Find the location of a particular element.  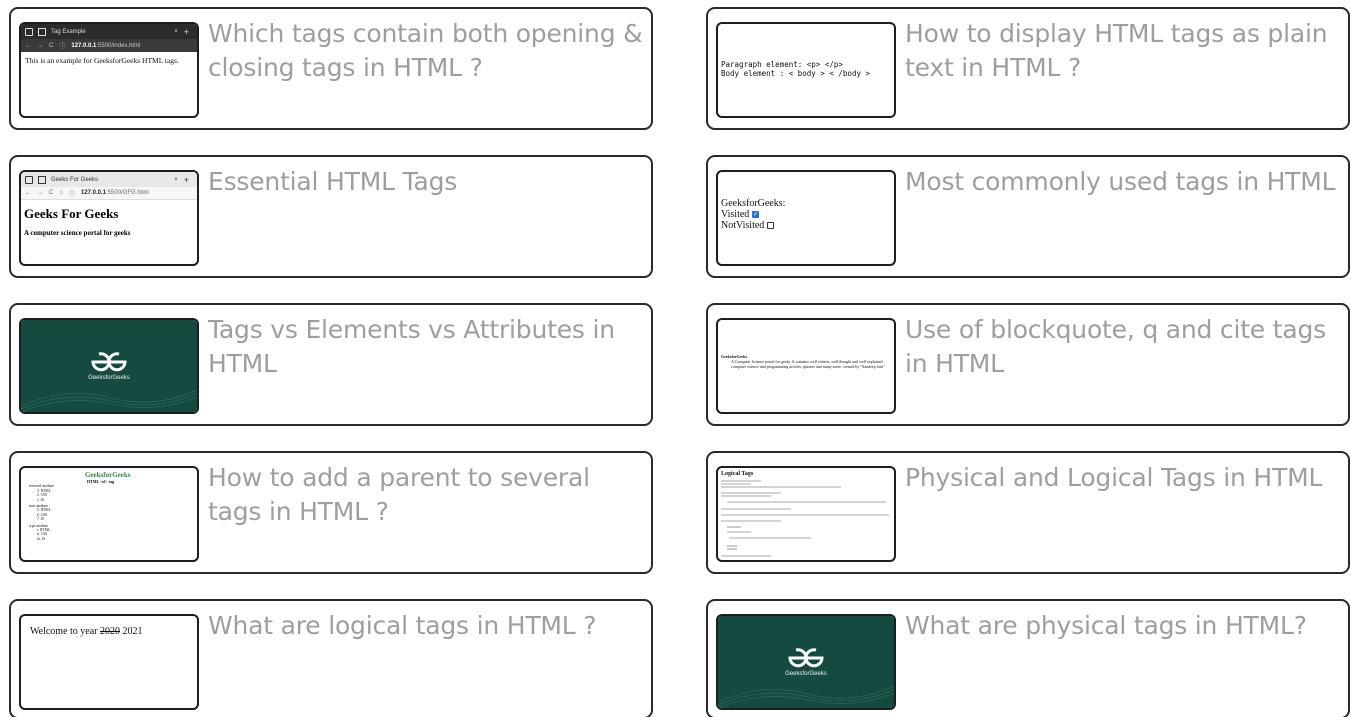

ol-group: reversed attribute 3. HTML 2. CSS 1. JS is located at coordinates (113, 493).